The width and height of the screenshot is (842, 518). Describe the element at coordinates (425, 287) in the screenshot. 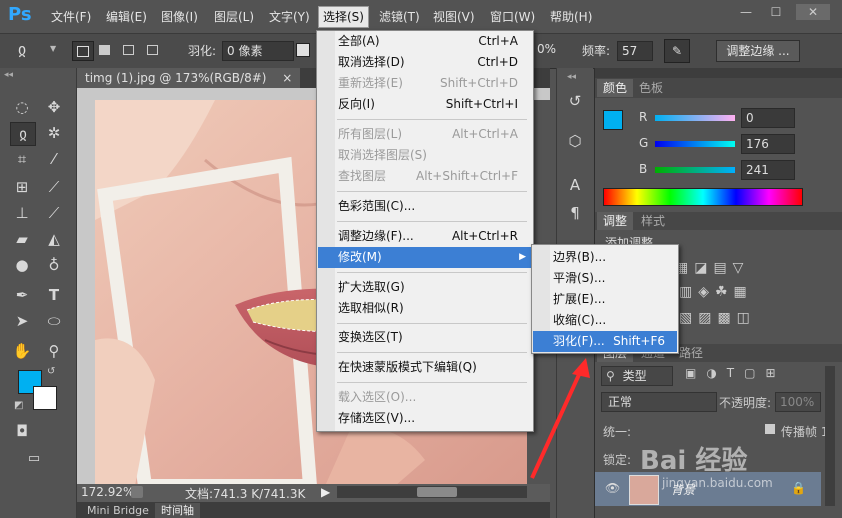

I see `menu-item-grow: 扩大选取(G)` at that location.